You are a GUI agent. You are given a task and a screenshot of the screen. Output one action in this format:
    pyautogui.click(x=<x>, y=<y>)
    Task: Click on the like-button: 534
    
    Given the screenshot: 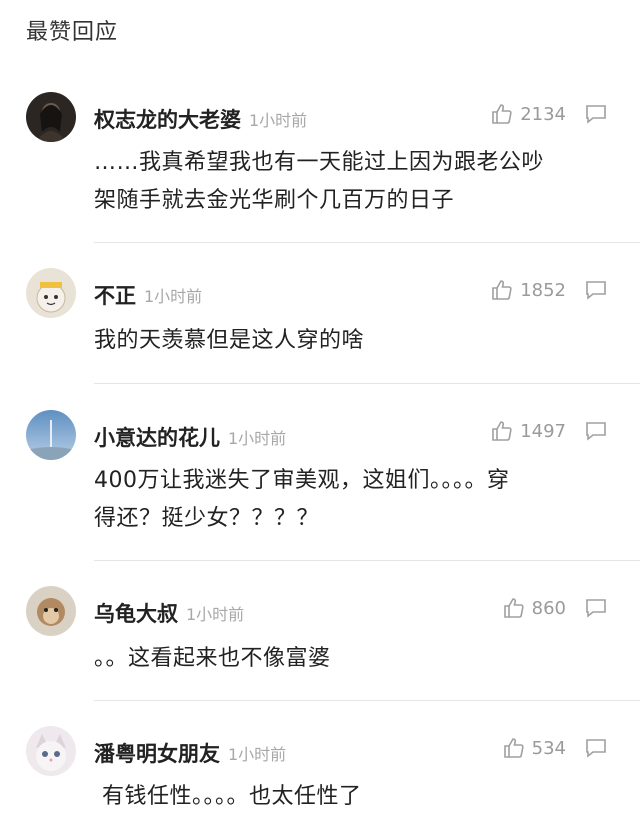 What is the action you would take?
    pyautogui.click(x=534, y=748)
    